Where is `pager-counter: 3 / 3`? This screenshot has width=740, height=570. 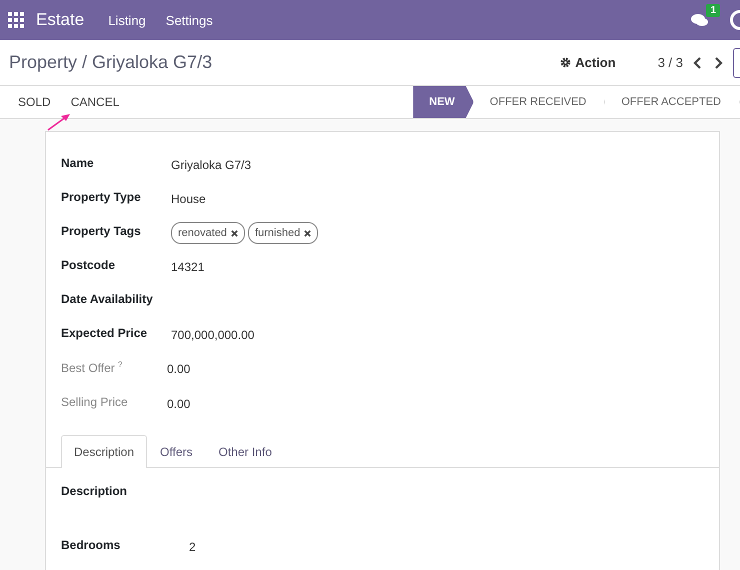 pager-counter: 3 / 3 is located at coordinates (670, 62).